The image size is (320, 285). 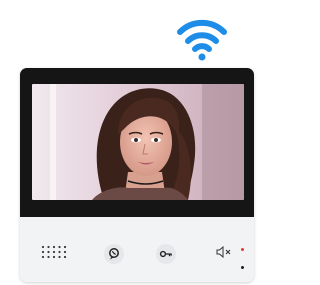 I want to click on talk-icon, so click(x=114, y=254).